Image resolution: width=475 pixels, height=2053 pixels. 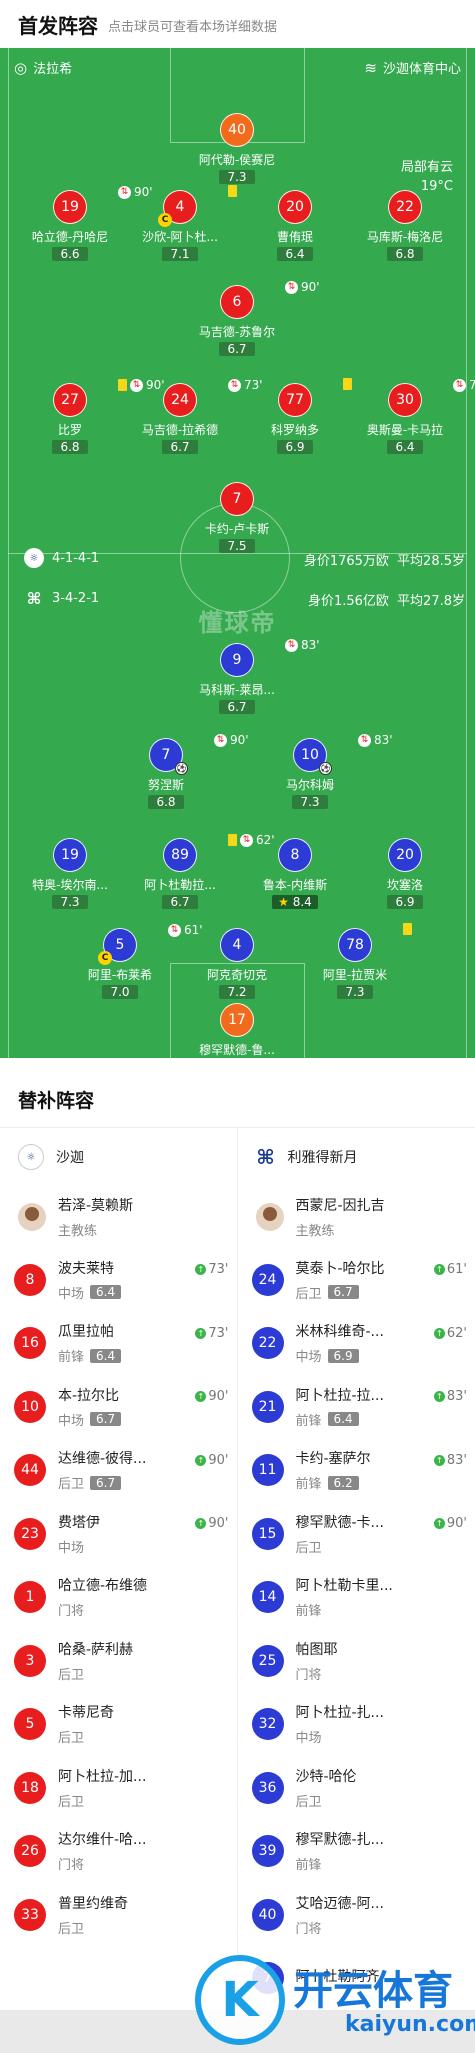 I want to click on home-team-value: 身价1765万欧 平均28.5岁, so click(x=384, y=559).